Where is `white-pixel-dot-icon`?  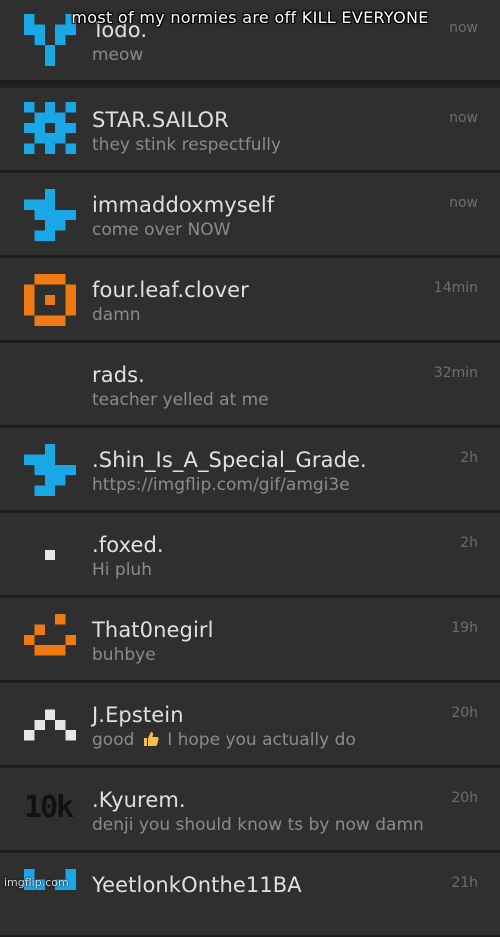 white-pixel-dot-icon is located at coordinates (50, 555).